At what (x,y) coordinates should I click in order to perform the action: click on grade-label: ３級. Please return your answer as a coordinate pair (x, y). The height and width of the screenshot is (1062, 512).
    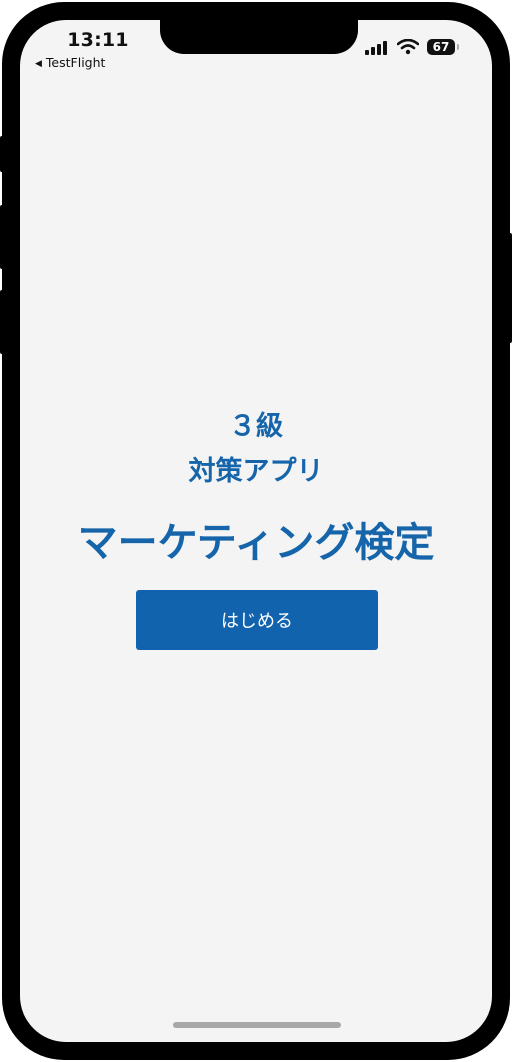
    Looking at the image, I should click on (256, 426).